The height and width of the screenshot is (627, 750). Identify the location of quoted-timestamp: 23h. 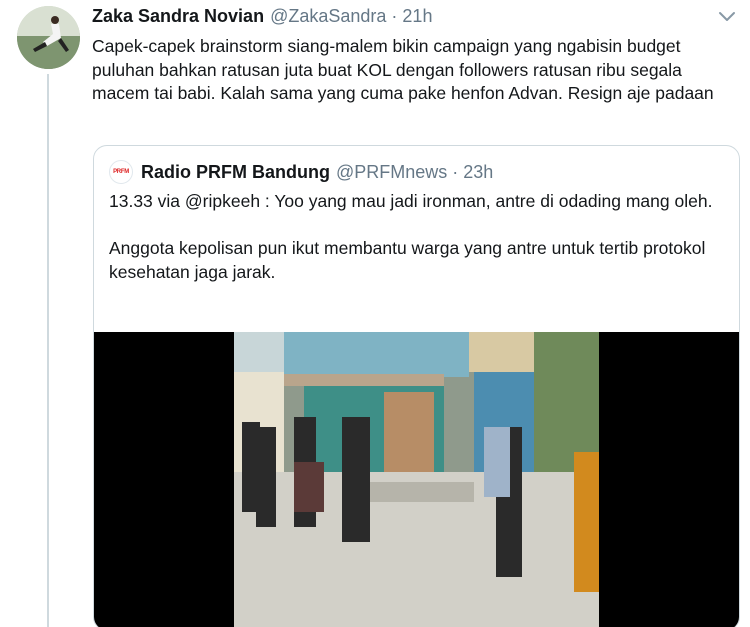
(478, 172).